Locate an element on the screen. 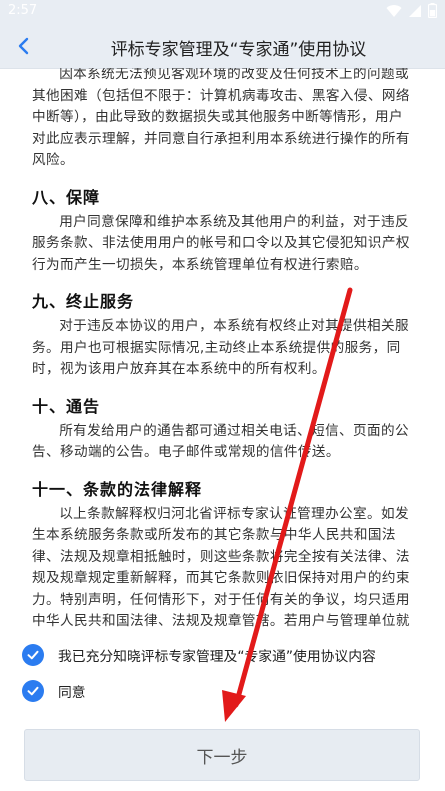  status-icons is located at coordinates (411, 10).